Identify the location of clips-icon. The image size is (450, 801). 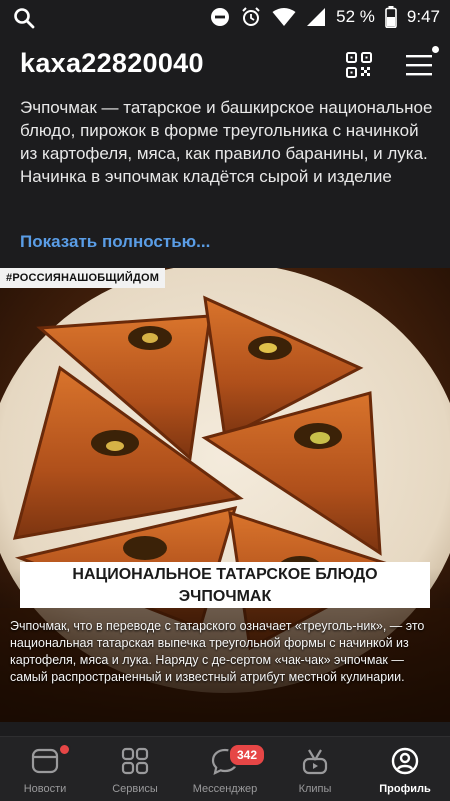
(315, 762).